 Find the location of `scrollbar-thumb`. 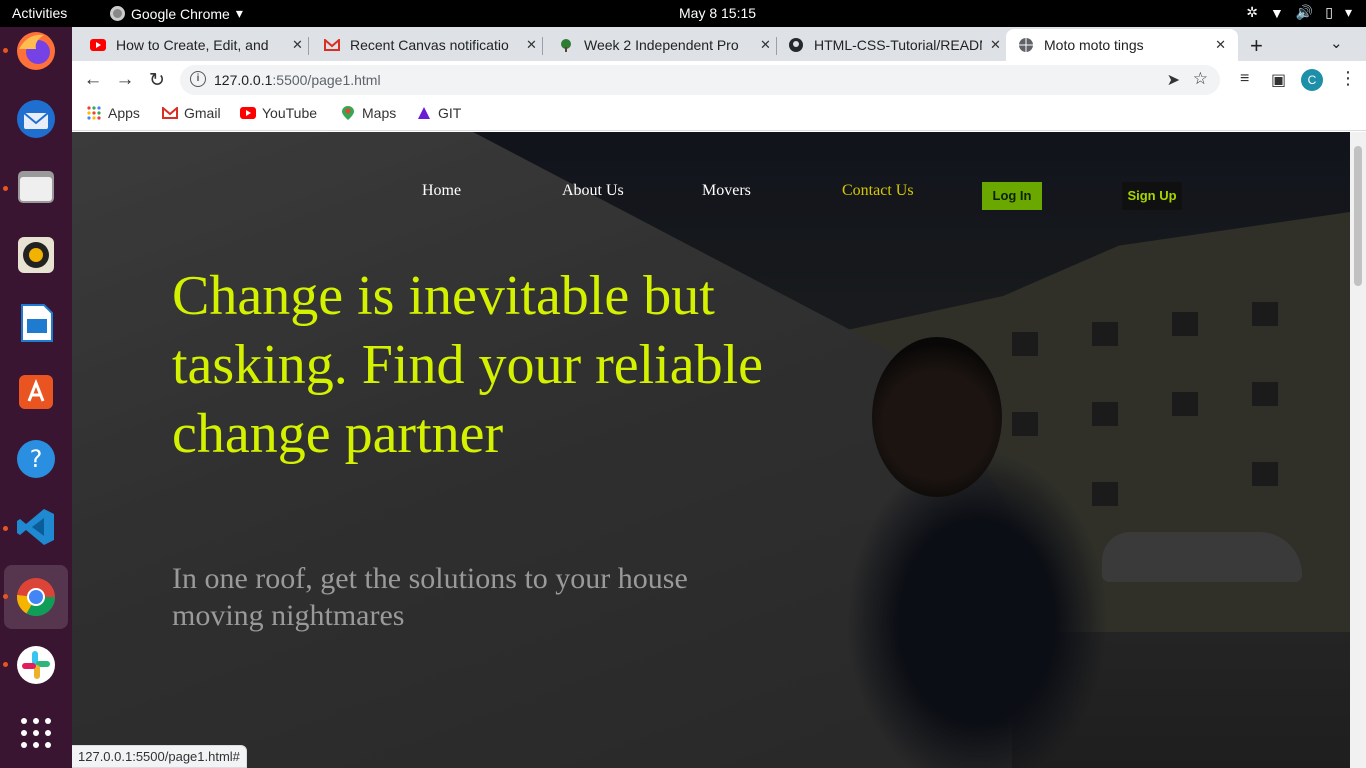

scrollbar-thumb is located at coordinates (1358, 216).